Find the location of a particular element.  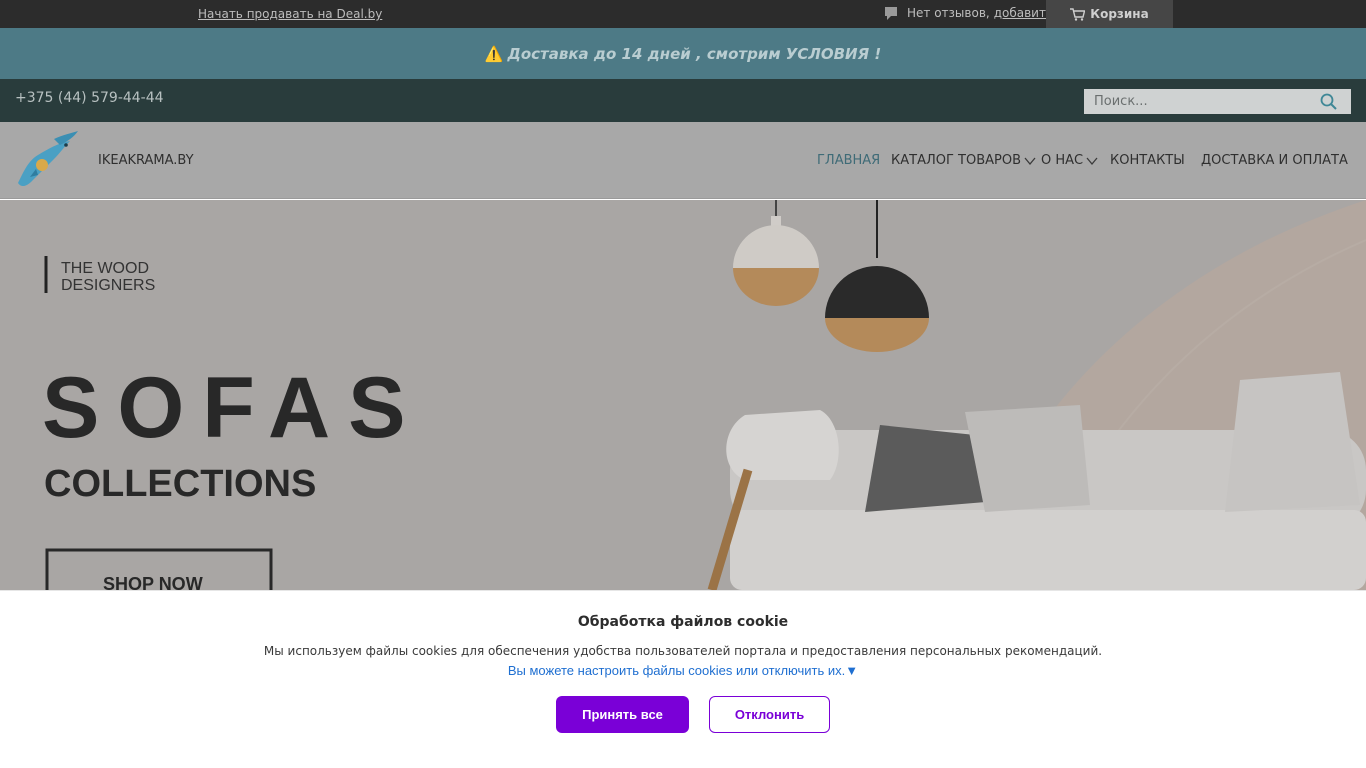

reviews-text: Нет отзывов, is located at coordinates (948, 13).